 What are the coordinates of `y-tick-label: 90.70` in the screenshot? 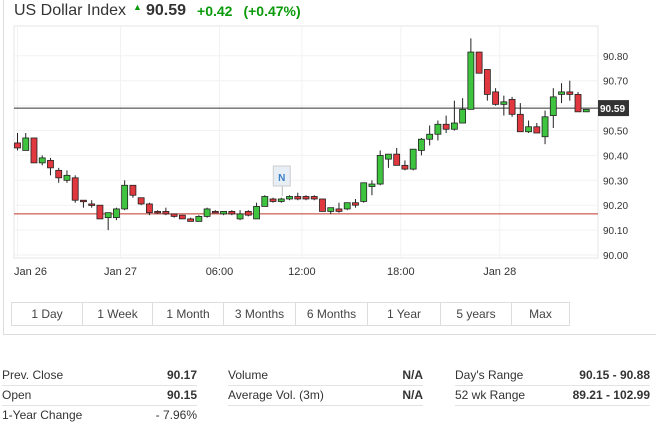 It's located at (615, 82).